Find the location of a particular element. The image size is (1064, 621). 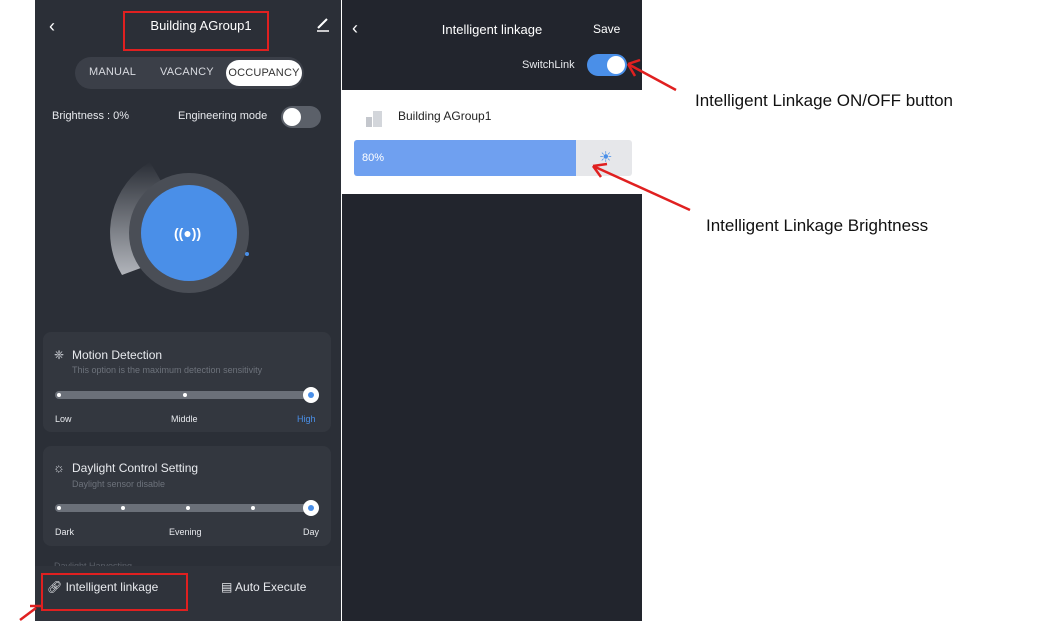

brightness-arrow is located at coordinates (641, 187).